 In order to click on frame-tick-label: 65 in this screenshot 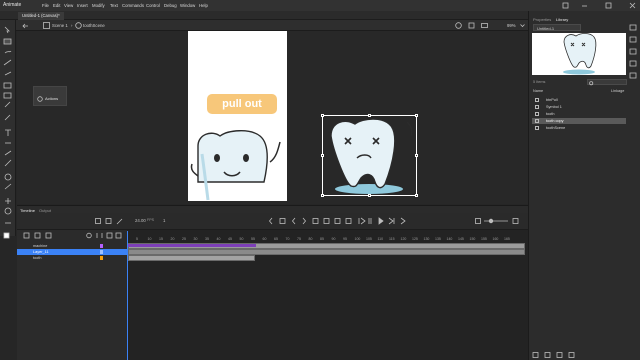, I will do `click(276, 239)`.